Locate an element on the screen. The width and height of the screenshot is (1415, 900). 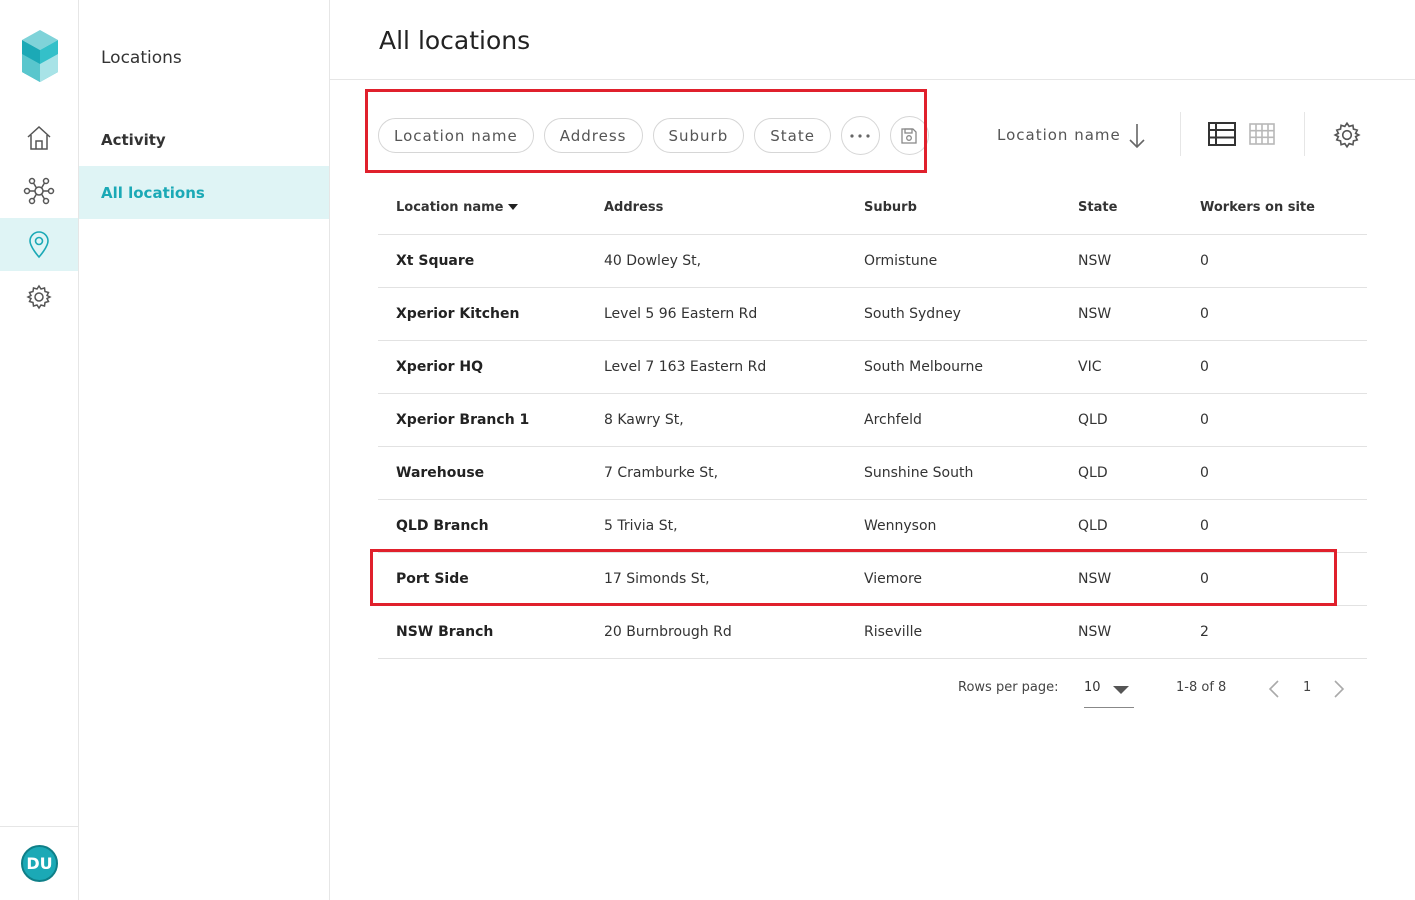
previous-page-chevron-icon is located at coordinates (1274, 689).